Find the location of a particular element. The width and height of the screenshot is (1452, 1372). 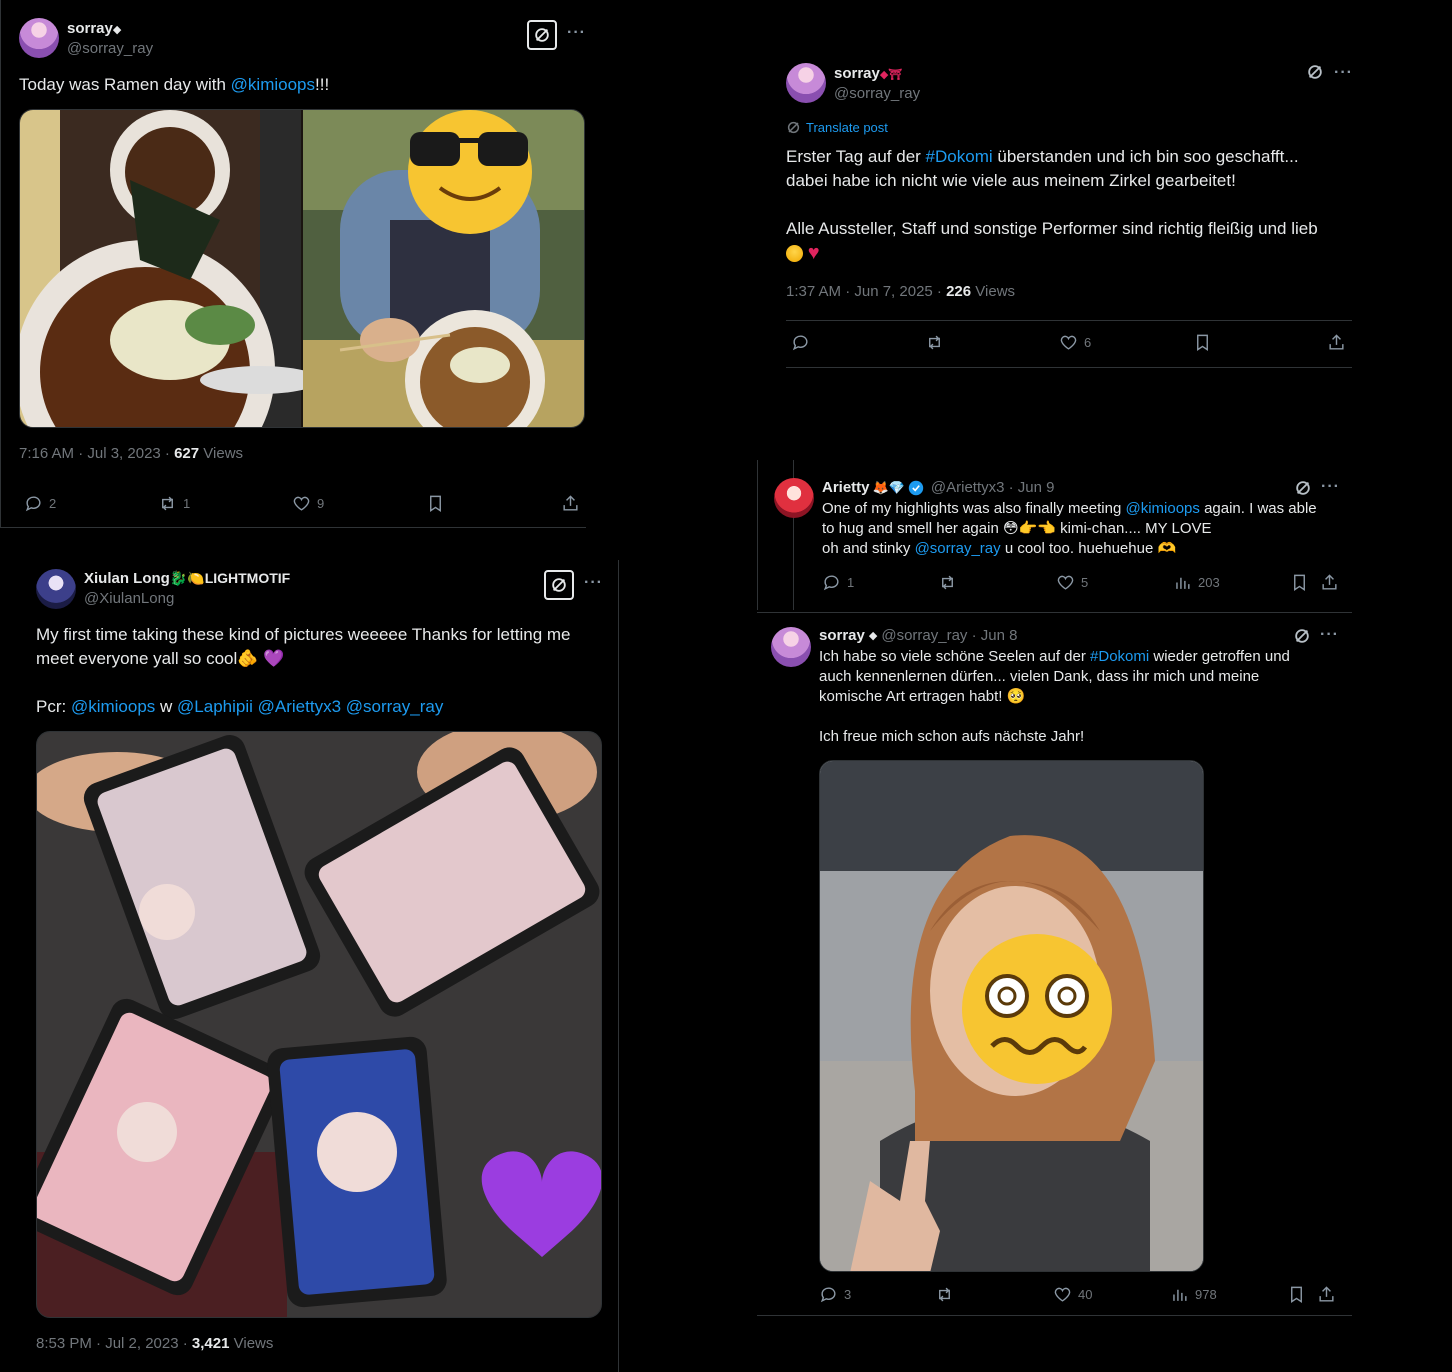

timestamp: 1:37 AM · Jun 7, 2025 · 226 Views is located at coordinates (900, 291).